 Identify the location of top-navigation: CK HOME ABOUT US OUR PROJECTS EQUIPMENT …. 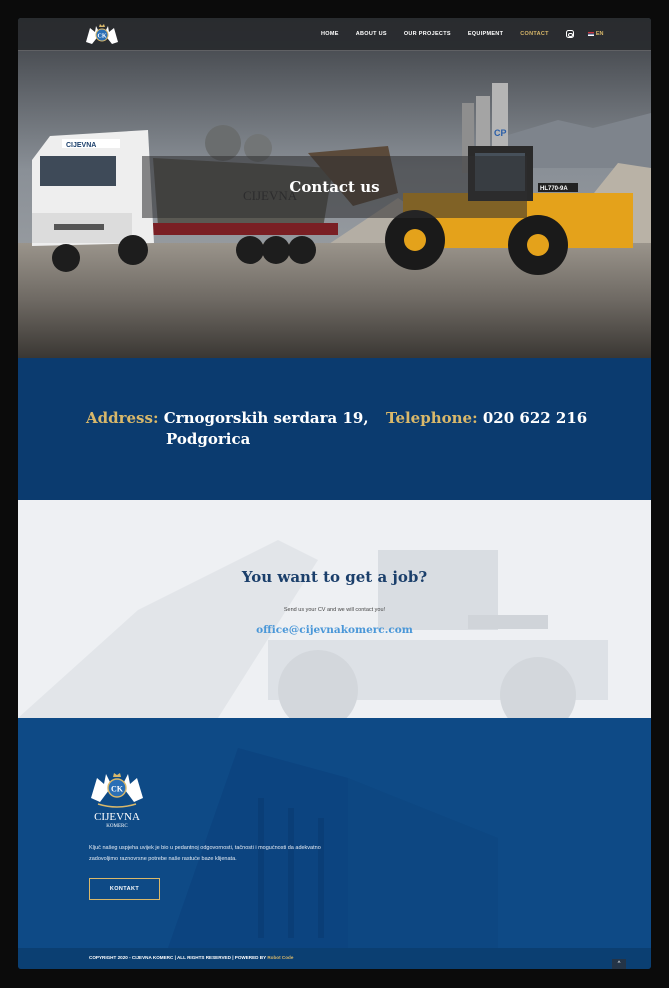
(334, 34).